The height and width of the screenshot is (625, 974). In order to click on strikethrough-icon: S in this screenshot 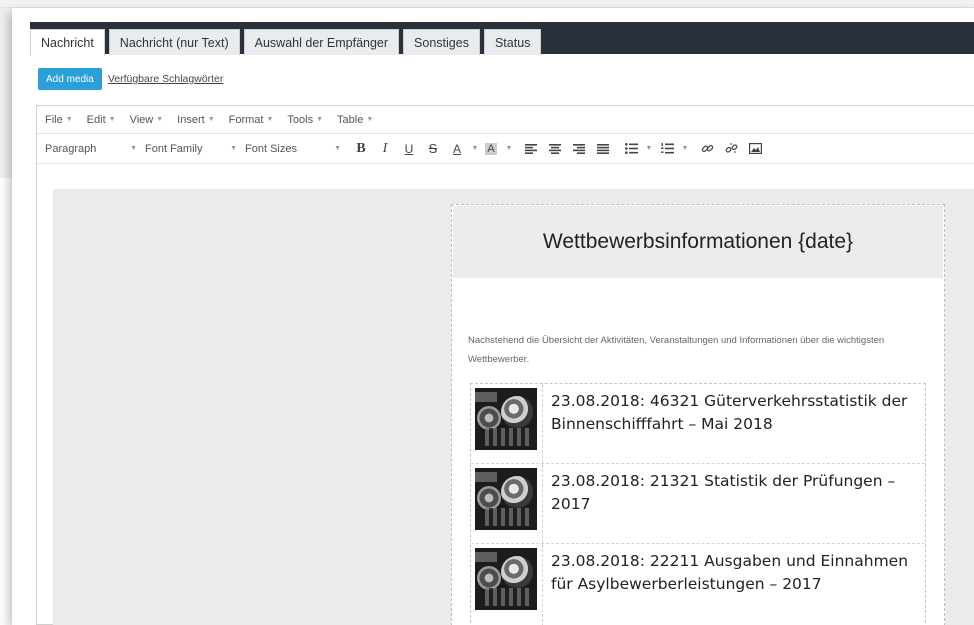, I will do `click(433, 148)`.